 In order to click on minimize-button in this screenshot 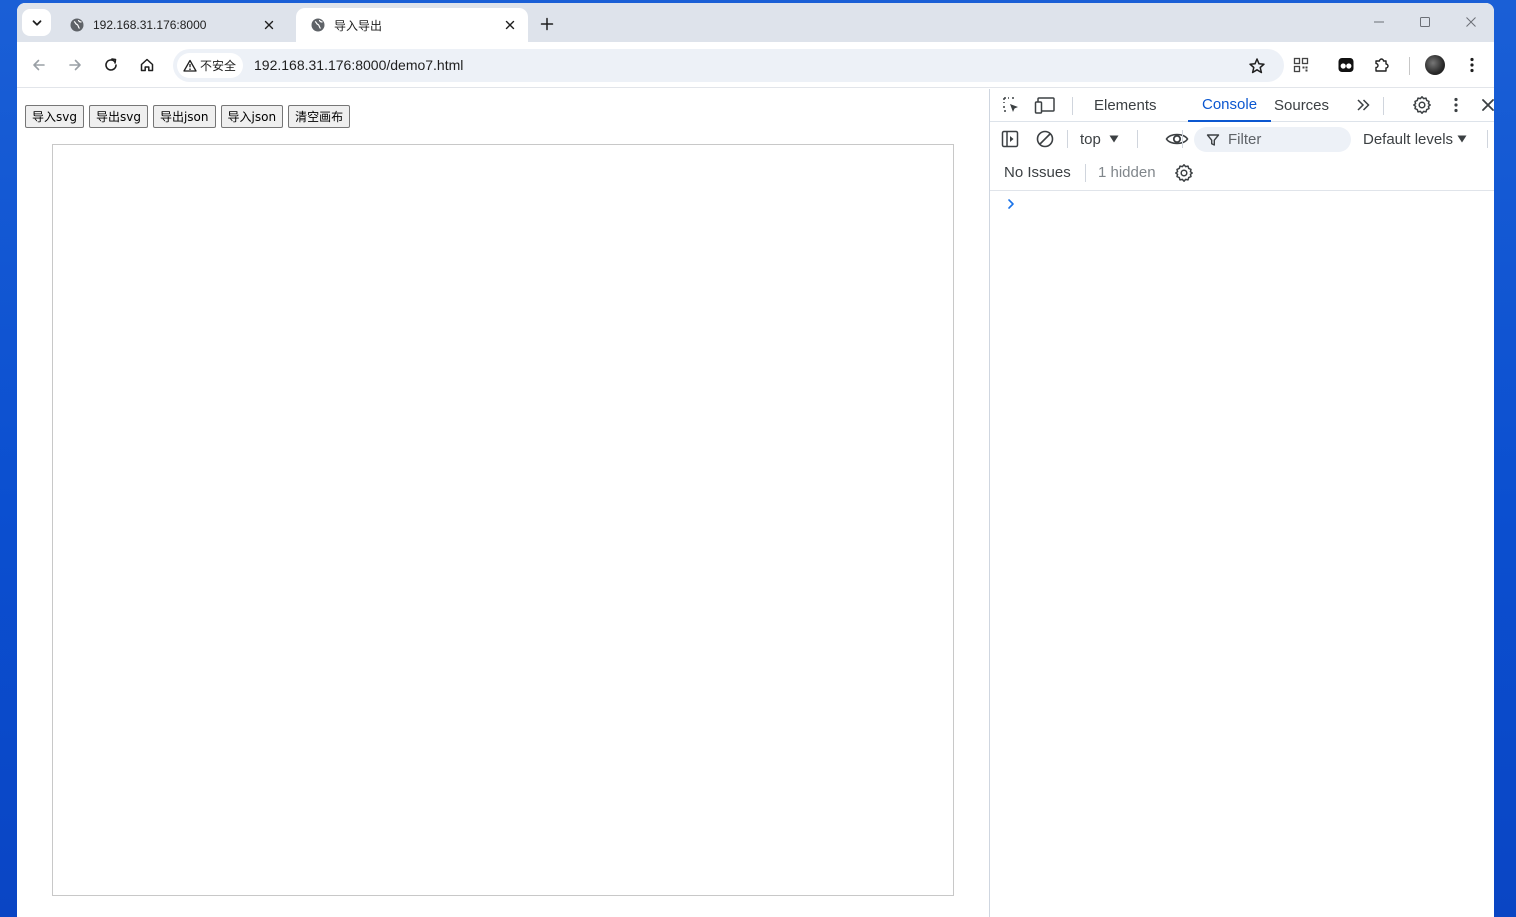, I will do `click(1379, 22)`.